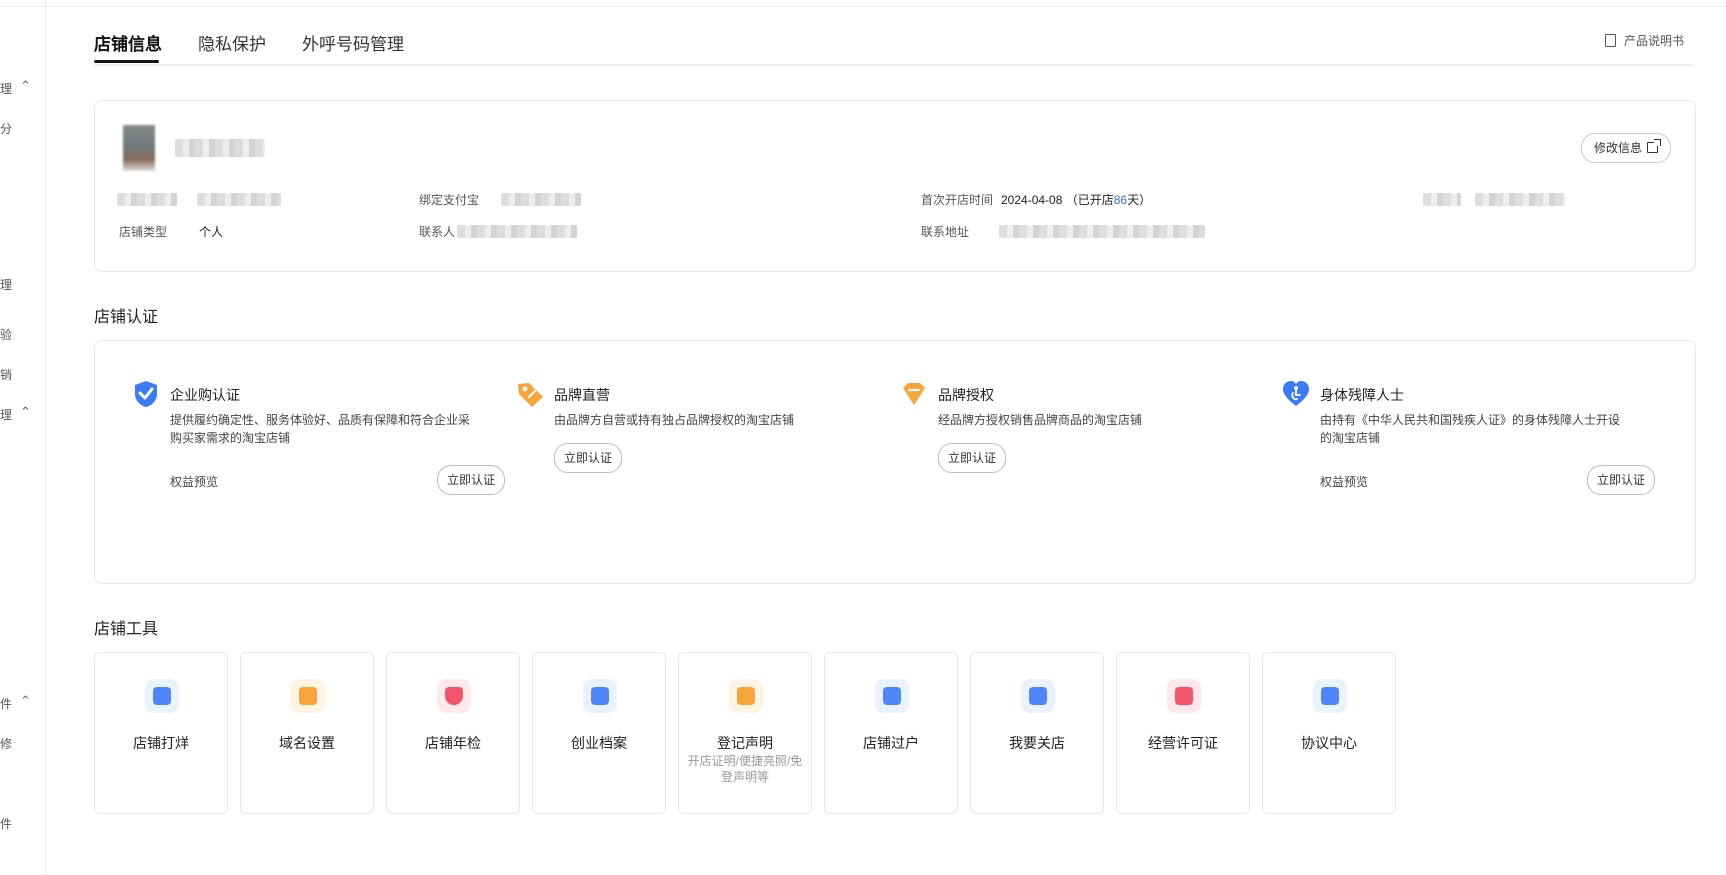 The image size is (1726, 875). What do you see at coordinates (146, 394) in the screenshot?
I see `shield-check-icon` at bounding box center [146, 394].